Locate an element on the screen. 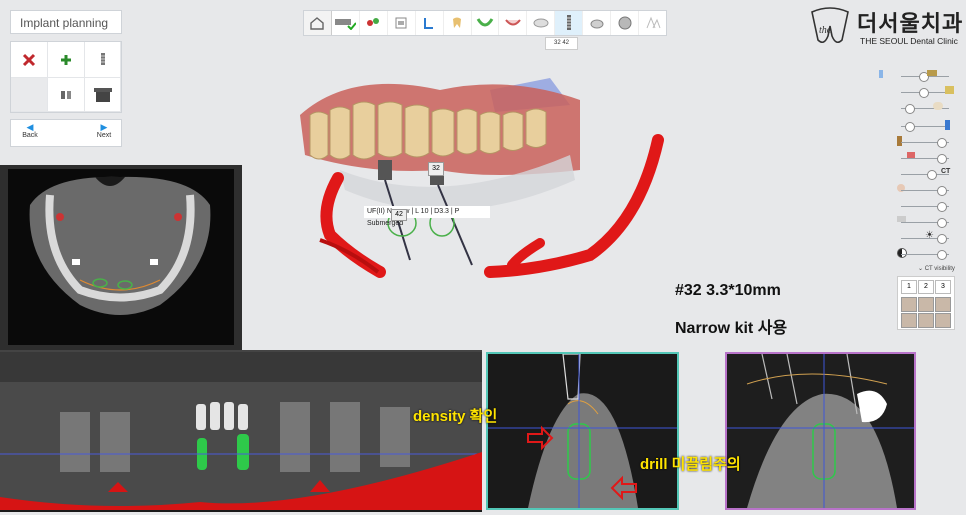 The image size is (966, 515). nerve-icon is located at coordinates (429, 23).